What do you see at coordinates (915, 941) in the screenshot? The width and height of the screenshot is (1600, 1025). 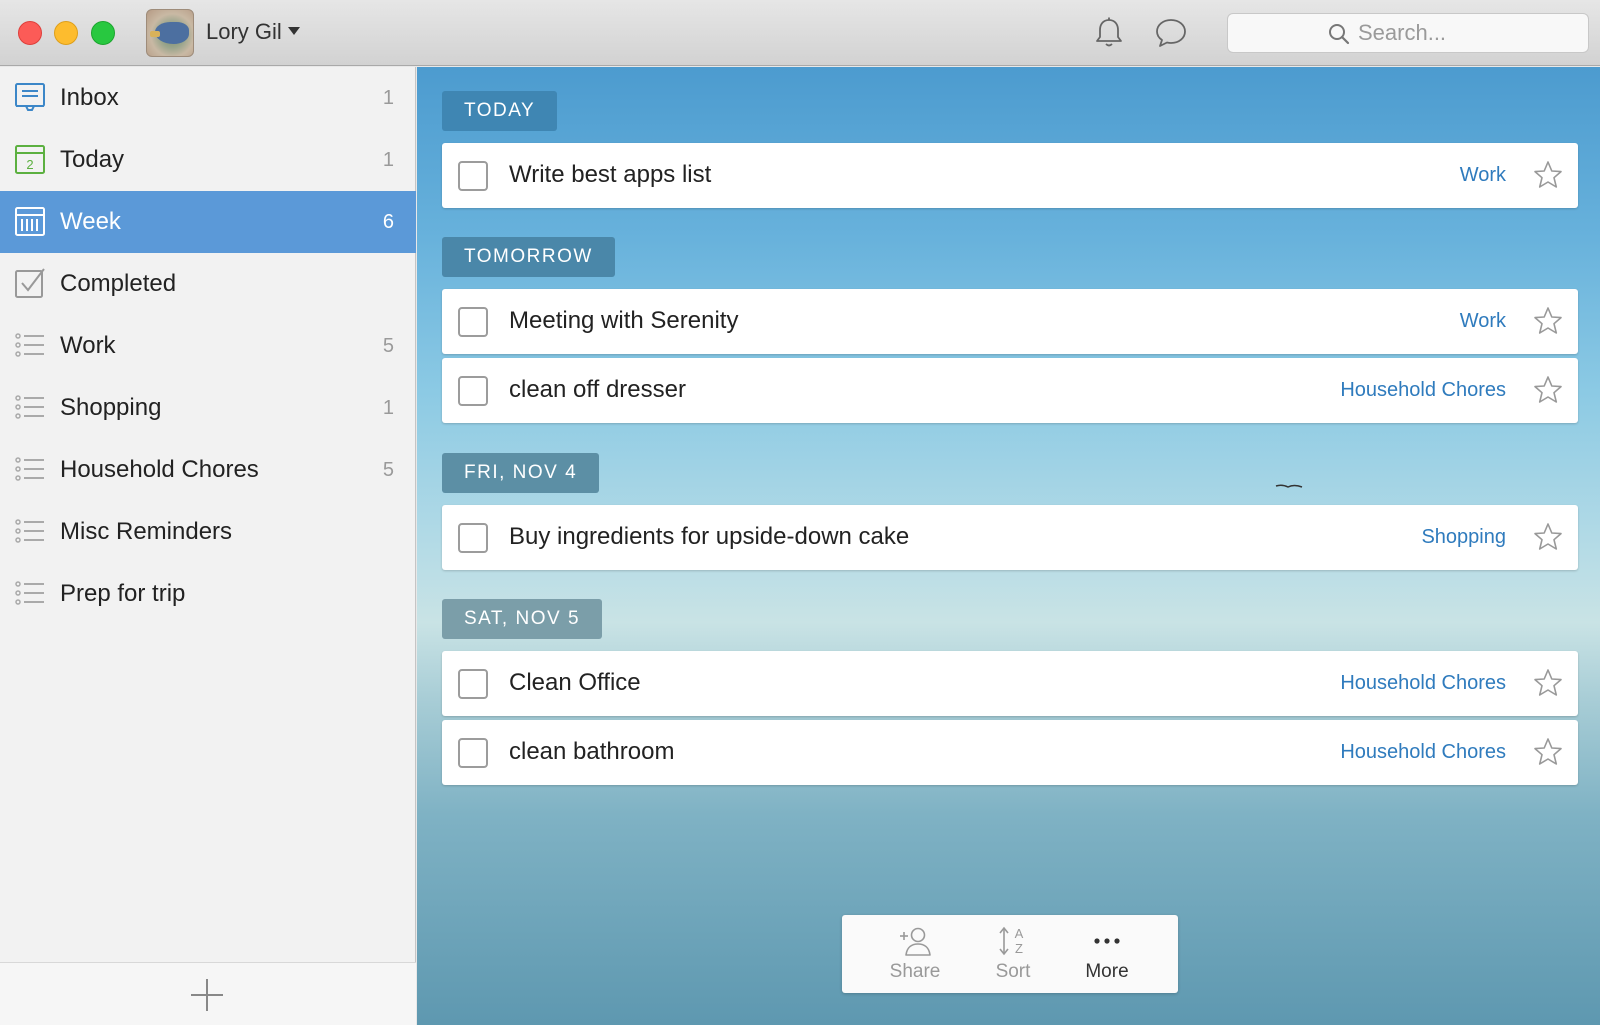 I see `share-person-icon` at bounding box center [915, 941].